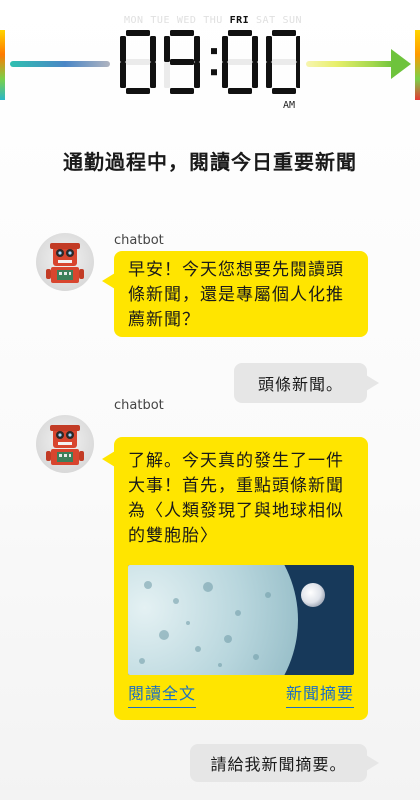 Image resolution: width=420 pixels, height=800 pixels. Describe the element at coordinates (239, 20) in the screenshot. I see `weekday-fri-active: FRI` at that location.